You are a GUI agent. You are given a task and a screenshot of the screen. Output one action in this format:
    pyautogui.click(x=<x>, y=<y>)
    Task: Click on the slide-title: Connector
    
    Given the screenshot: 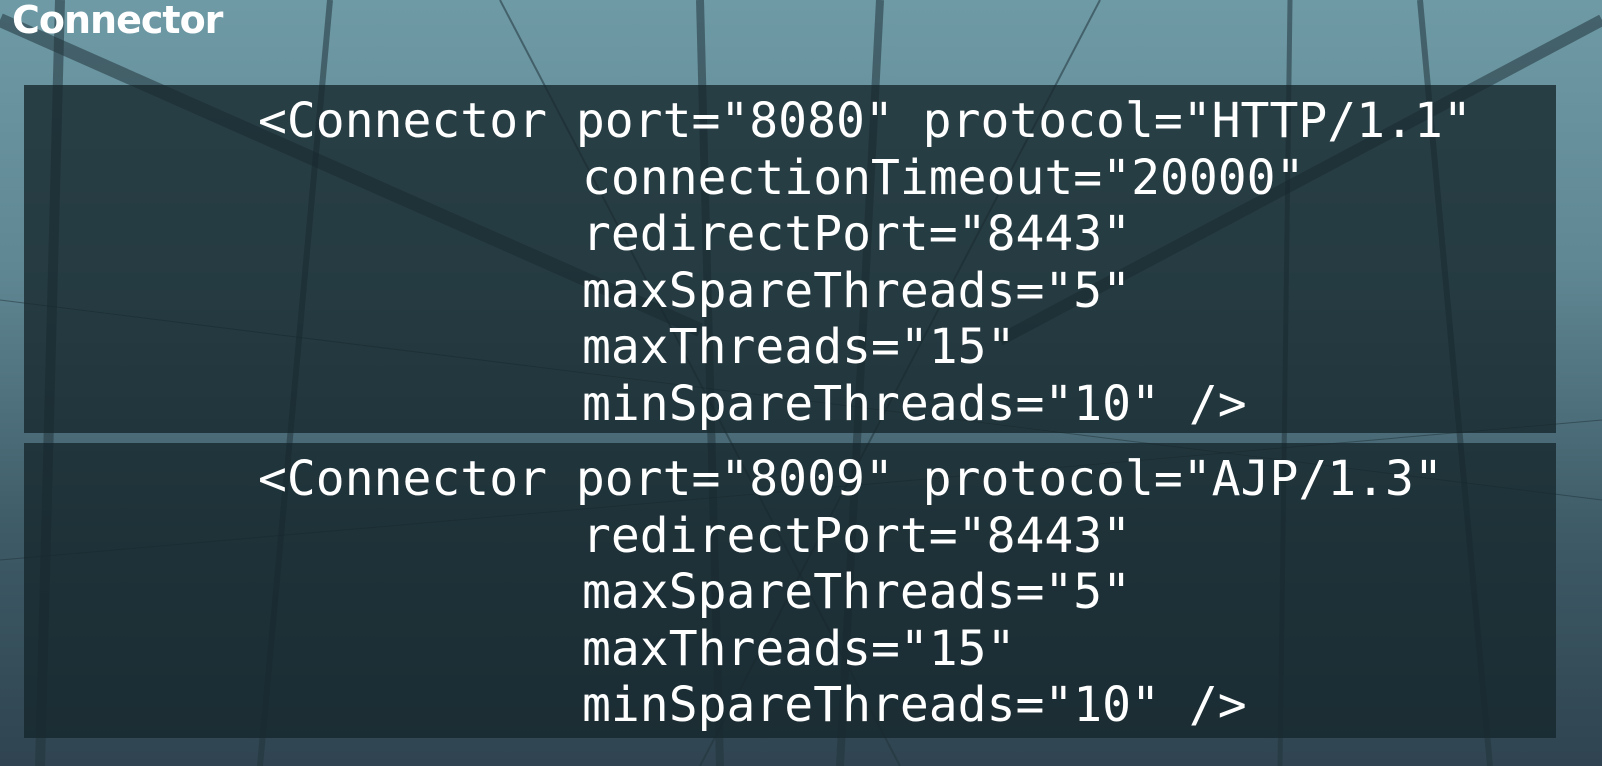 What is the action you would take?
    pyautogui.click(x=117, y=21)
    